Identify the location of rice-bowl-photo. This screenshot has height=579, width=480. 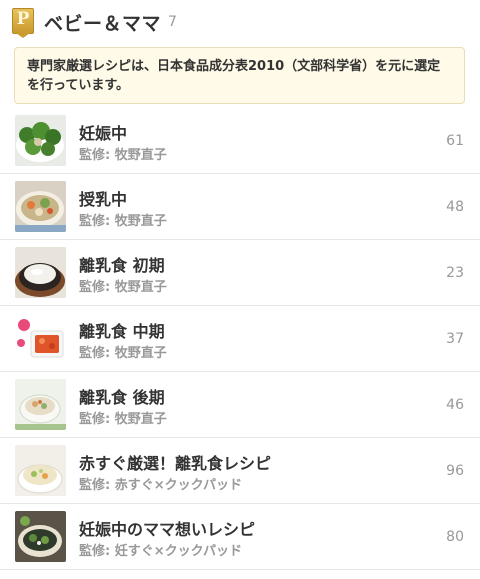
(40, 404).